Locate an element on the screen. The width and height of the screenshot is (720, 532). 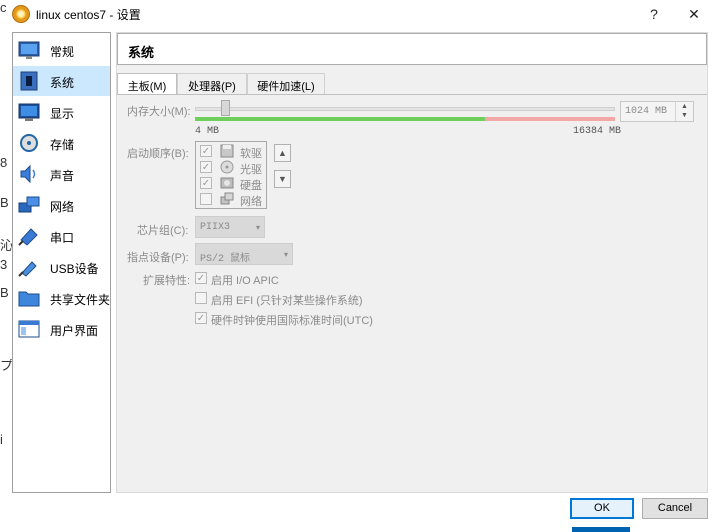
sidebar-item-usb: USB设备 is located at coordinates (61, 267).